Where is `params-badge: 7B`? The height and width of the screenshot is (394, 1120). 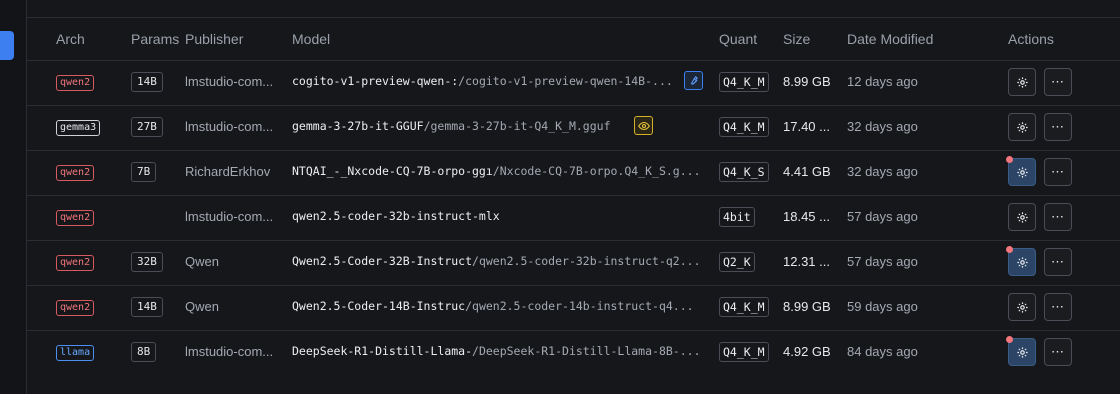 params-badge: 7B is located at coordinates (144, 172).